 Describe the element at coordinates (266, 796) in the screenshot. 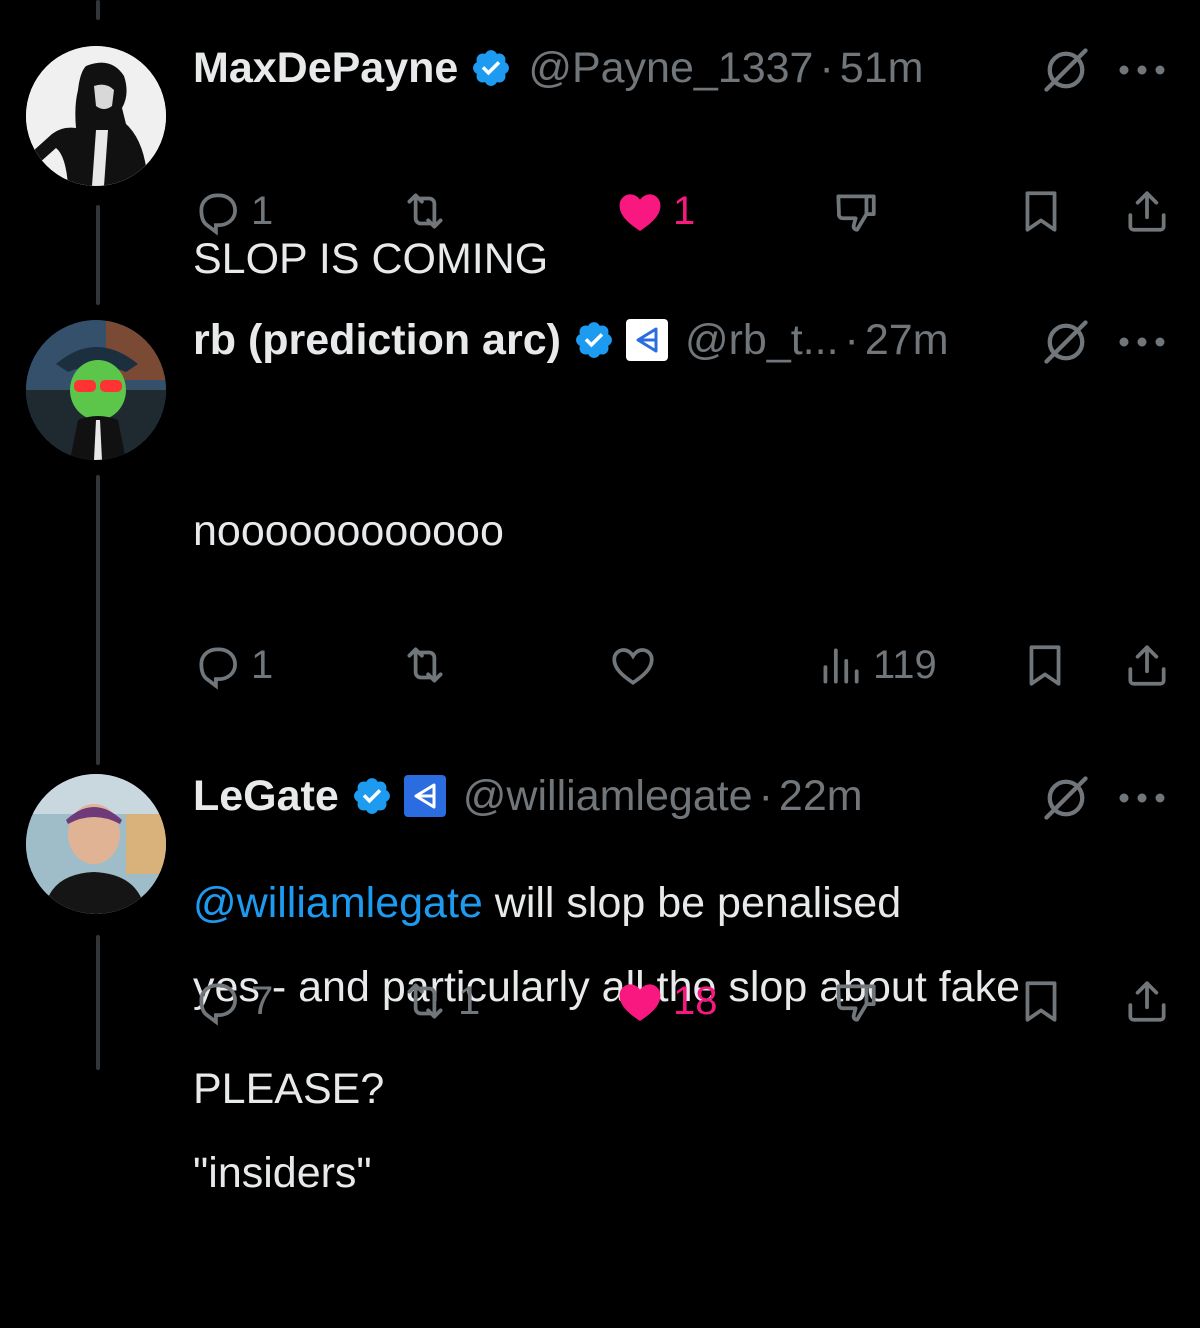

I see `display-name: LeGate` at that location.